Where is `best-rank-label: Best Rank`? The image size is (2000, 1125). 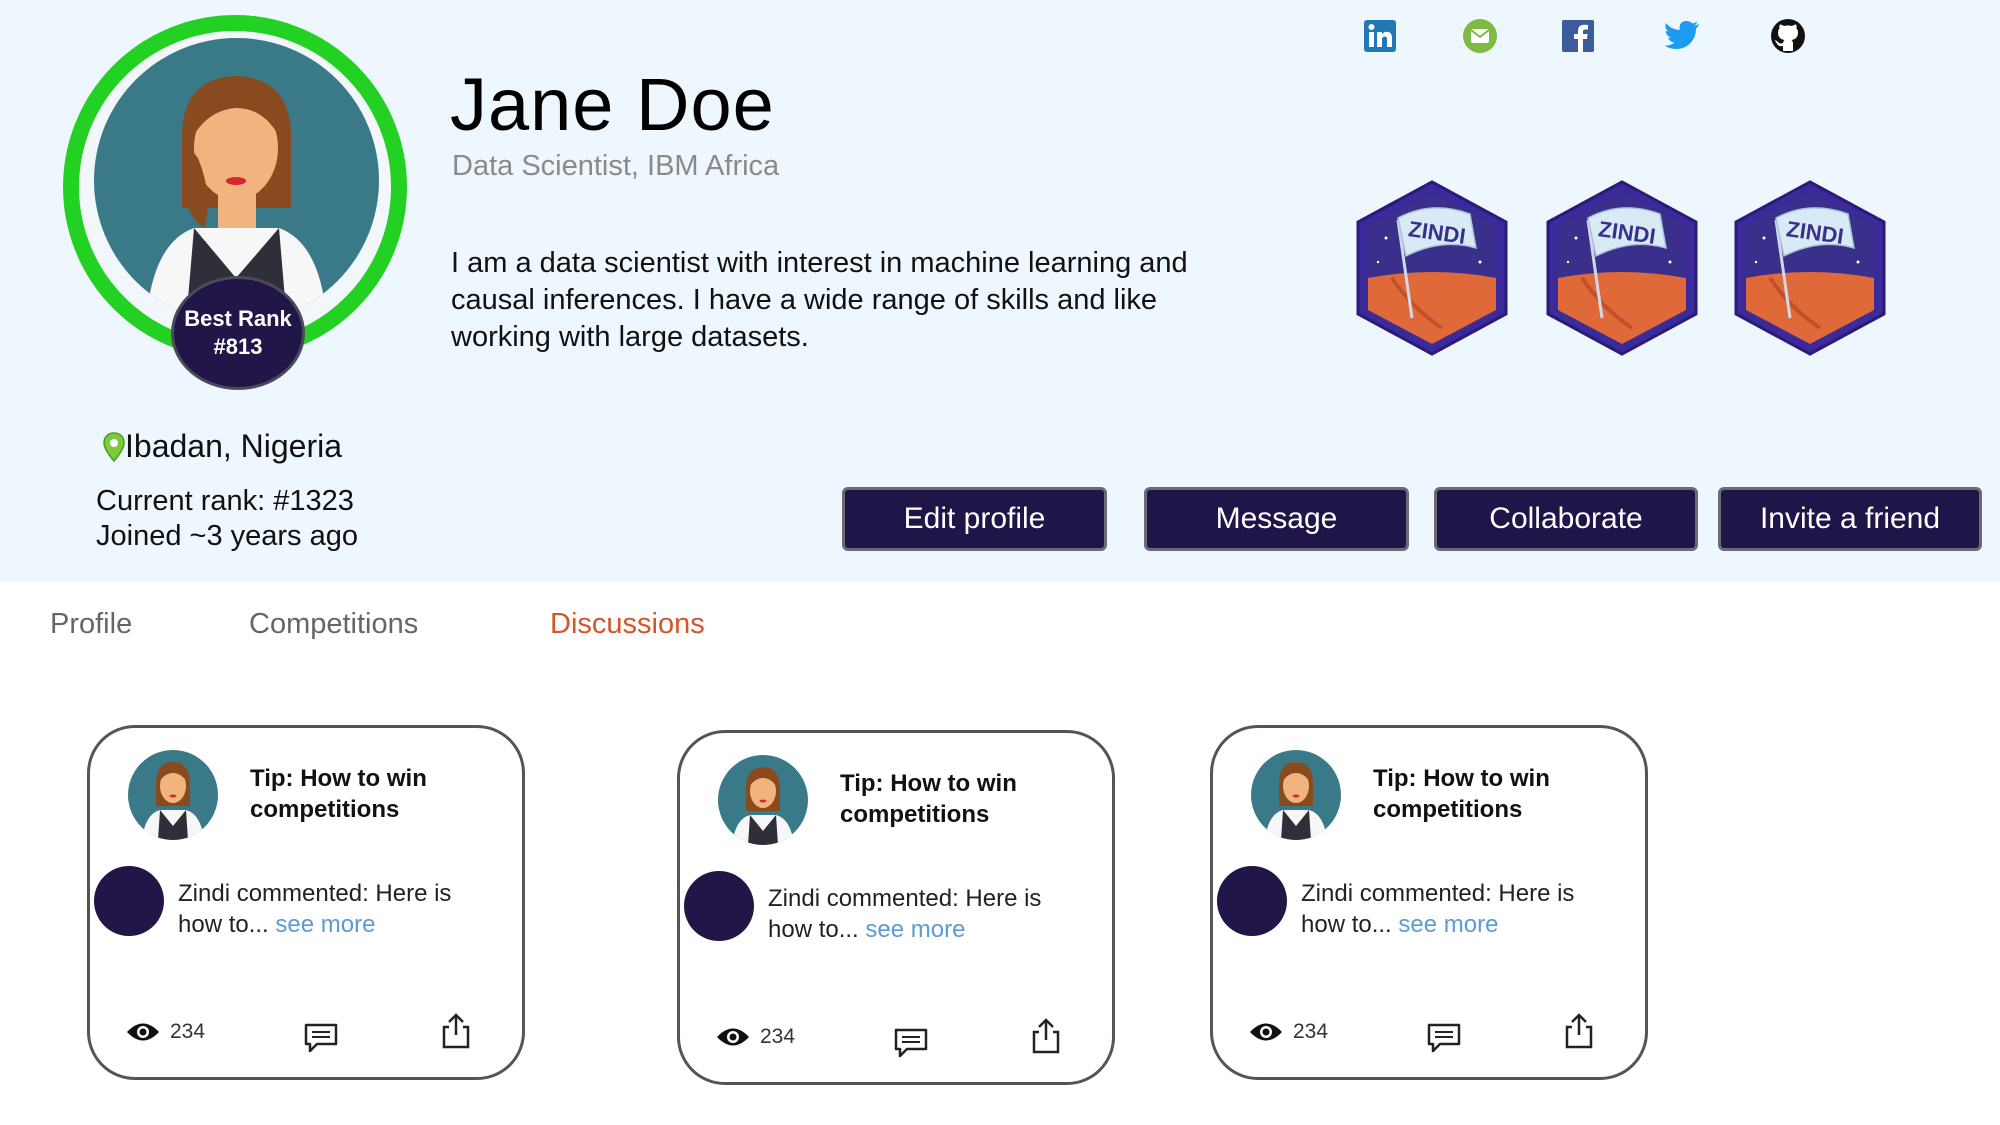 best-rank-label: Best Rank is located at coordinates (238, 318).